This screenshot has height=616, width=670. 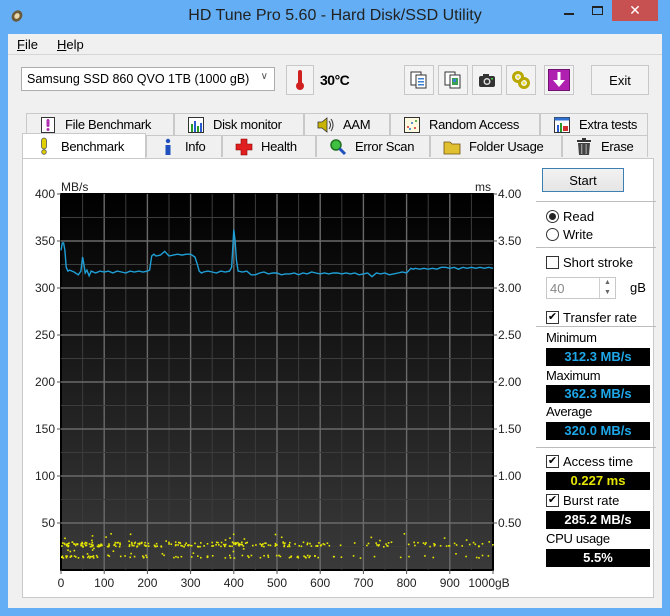 What do you see at coordinates (591, 317) in the screenshot?
I see `transfer-rate-checkbox: ✔ Transfer rate` at bounding box center [591, 317].